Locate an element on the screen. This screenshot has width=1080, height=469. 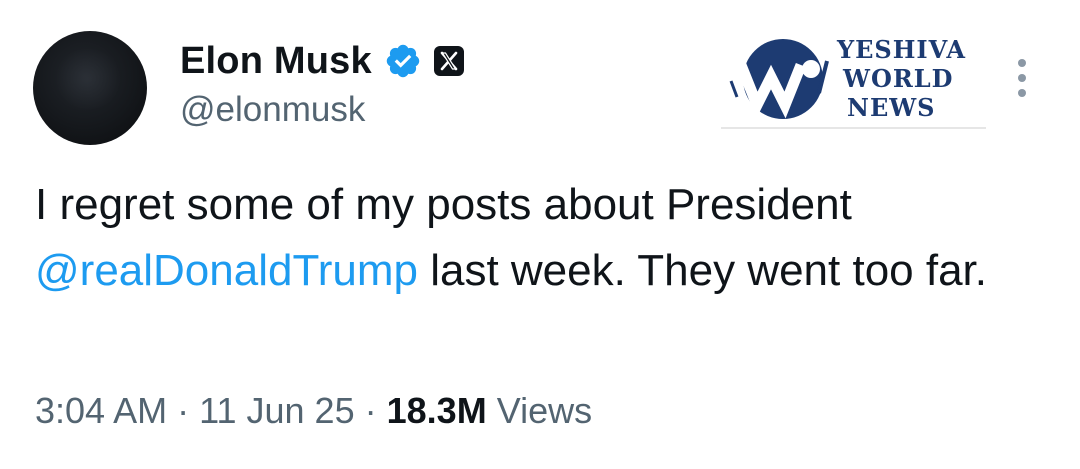
logo-line-world: WORLD is located at coordinates (898, 78).